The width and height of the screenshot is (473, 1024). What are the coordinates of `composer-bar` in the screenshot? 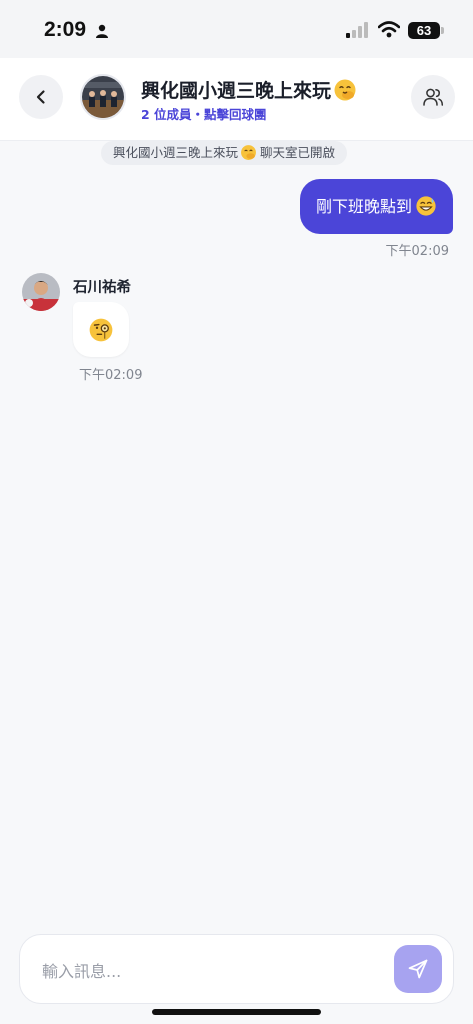 It's located at (236, 969).